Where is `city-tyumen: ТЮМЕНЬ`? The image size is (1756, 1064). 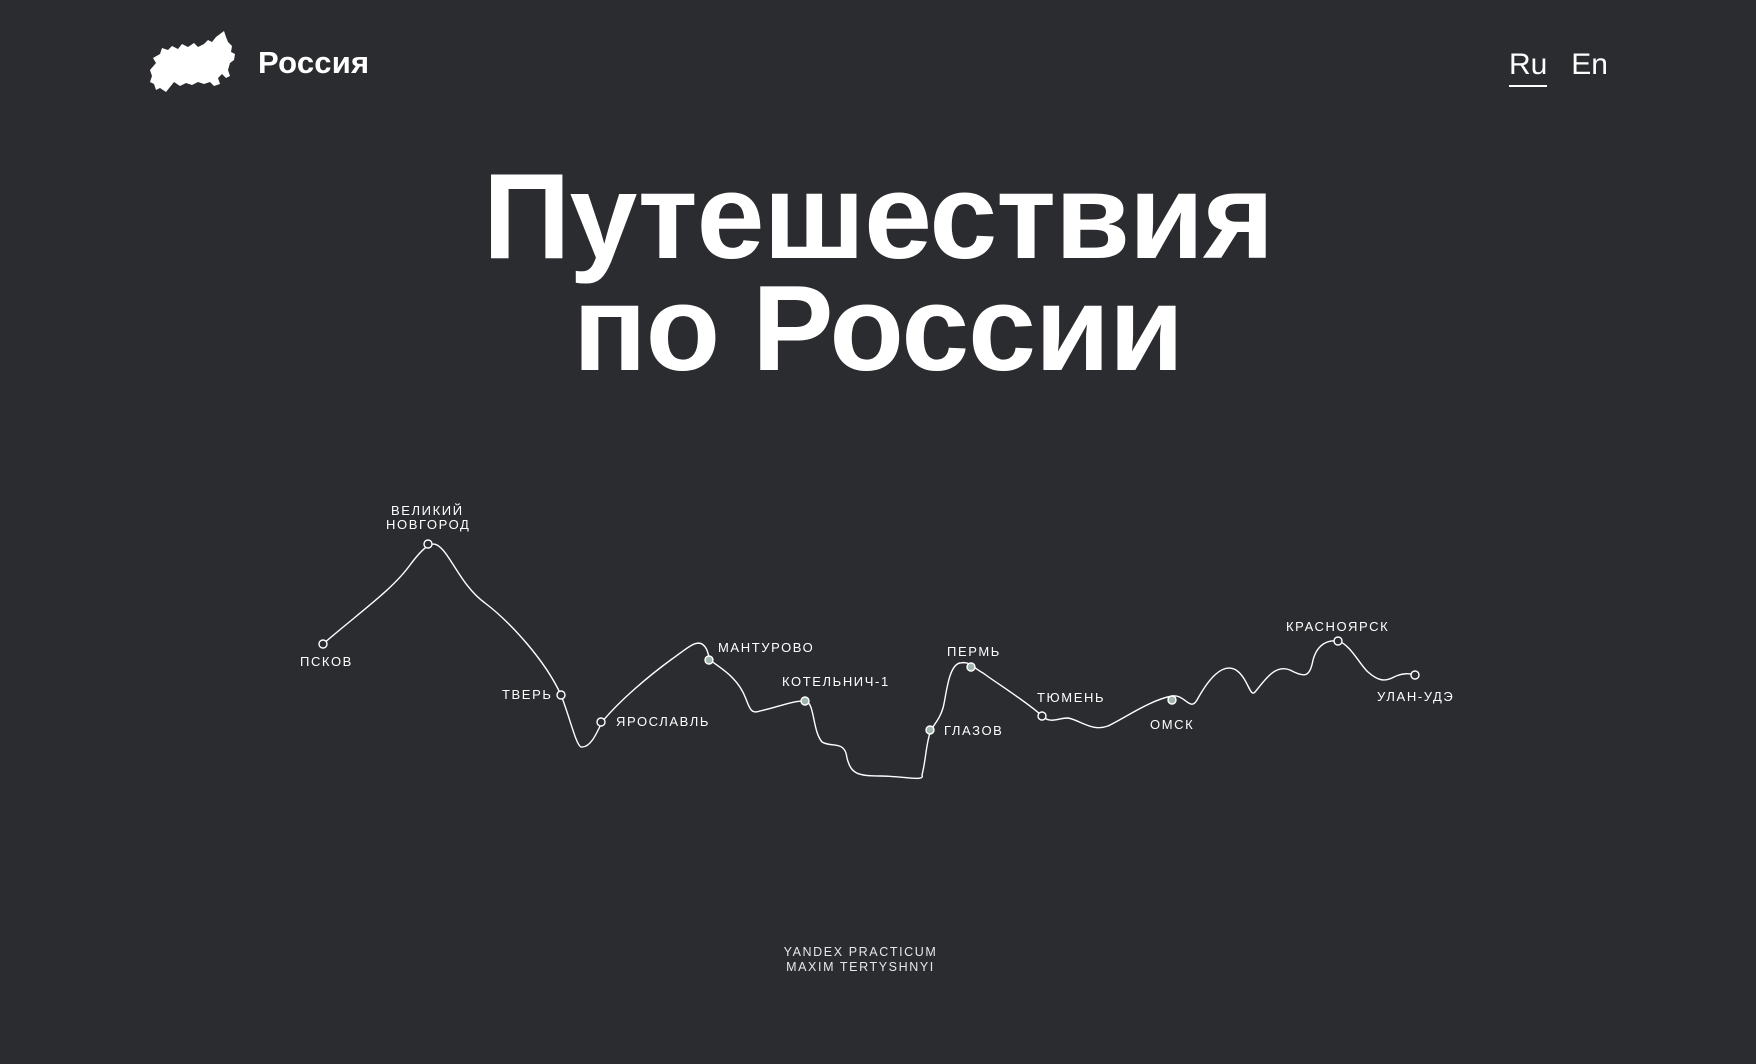 city-tyumen: ТЮМЕНЬ is located at coordinates (1071, 705).